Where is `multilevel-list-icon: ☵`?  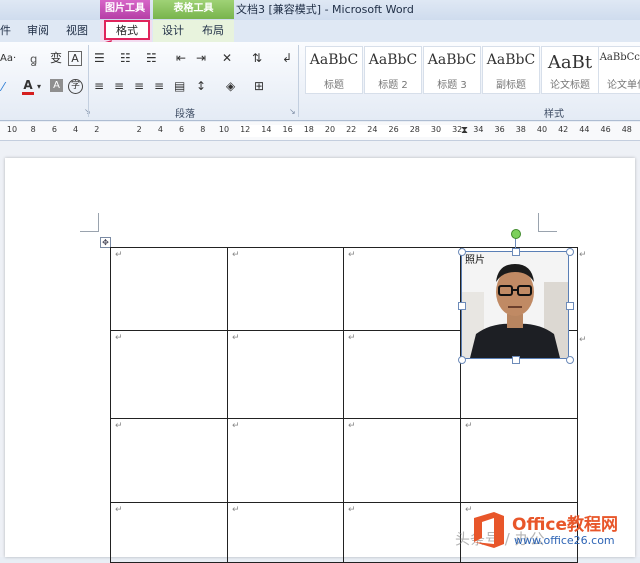 multilevel-list-icon: ☵ is located at coordinates (151, 58).